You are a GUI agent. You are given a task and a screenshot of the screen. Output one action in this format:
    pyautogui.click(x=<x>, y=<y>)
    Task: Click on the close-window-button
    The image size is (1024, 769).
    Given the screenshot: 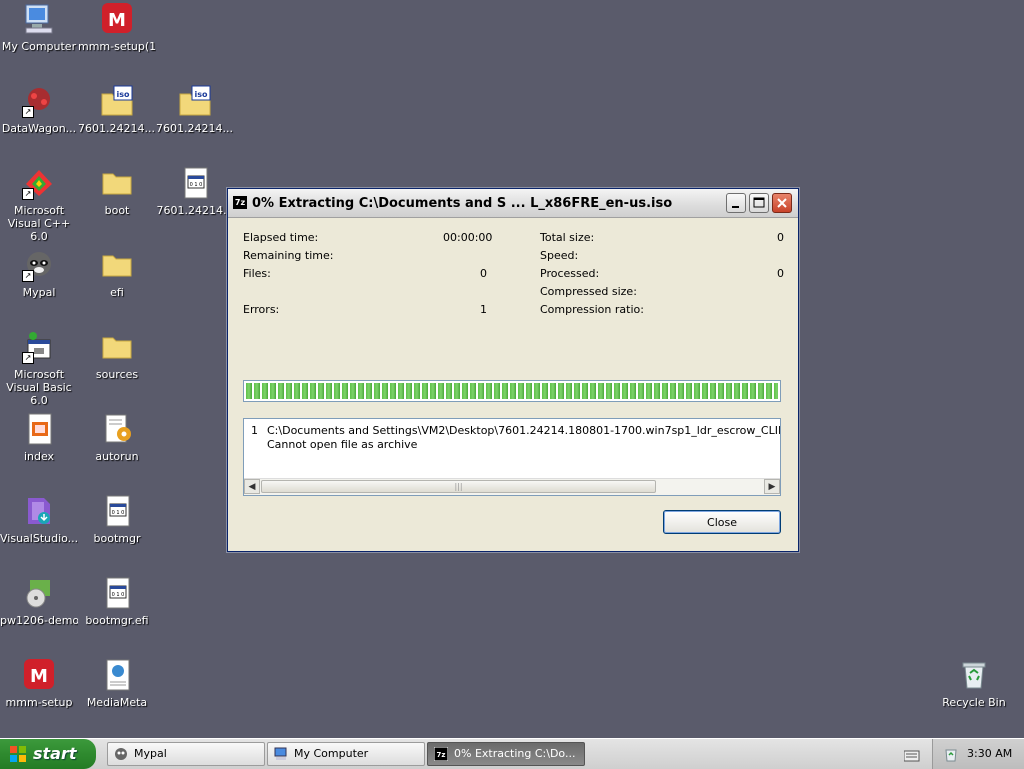 What is the action you would take?
    pyautogui.click(x=782, y=203)
    